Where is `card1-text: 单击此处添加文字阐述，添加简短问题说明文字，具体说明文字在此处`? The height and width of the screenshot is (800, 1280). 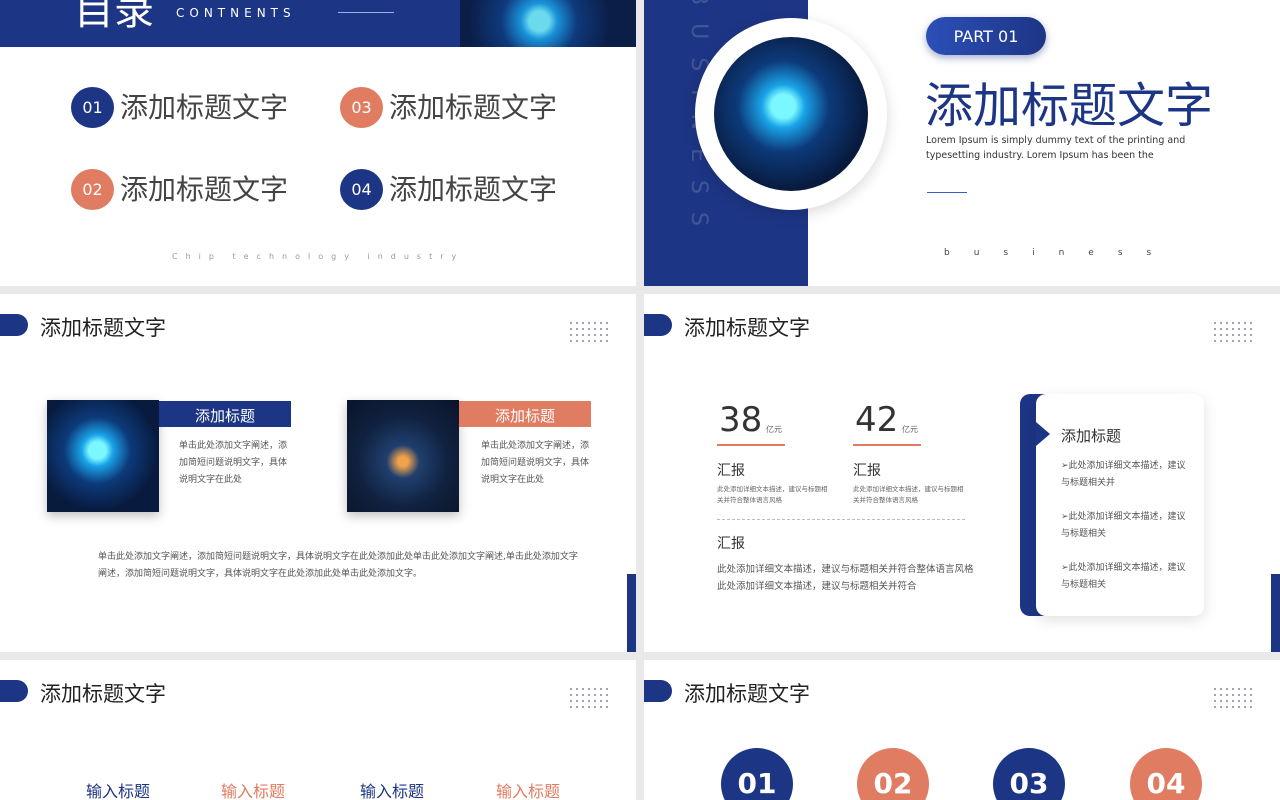
card1-text: 单击此处添加文字阐述，添加简短问题说明文字，具体说明文字在此处 is located at coordinates (233, 463).